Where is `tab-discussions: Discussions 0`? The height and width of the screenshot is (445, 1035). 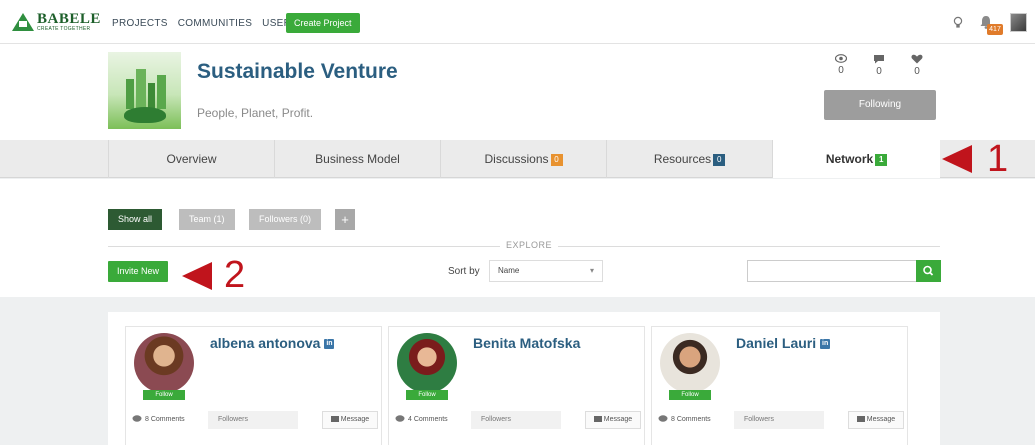 tab-discussions: Discussions 0 is located at coordinates (523, 159).